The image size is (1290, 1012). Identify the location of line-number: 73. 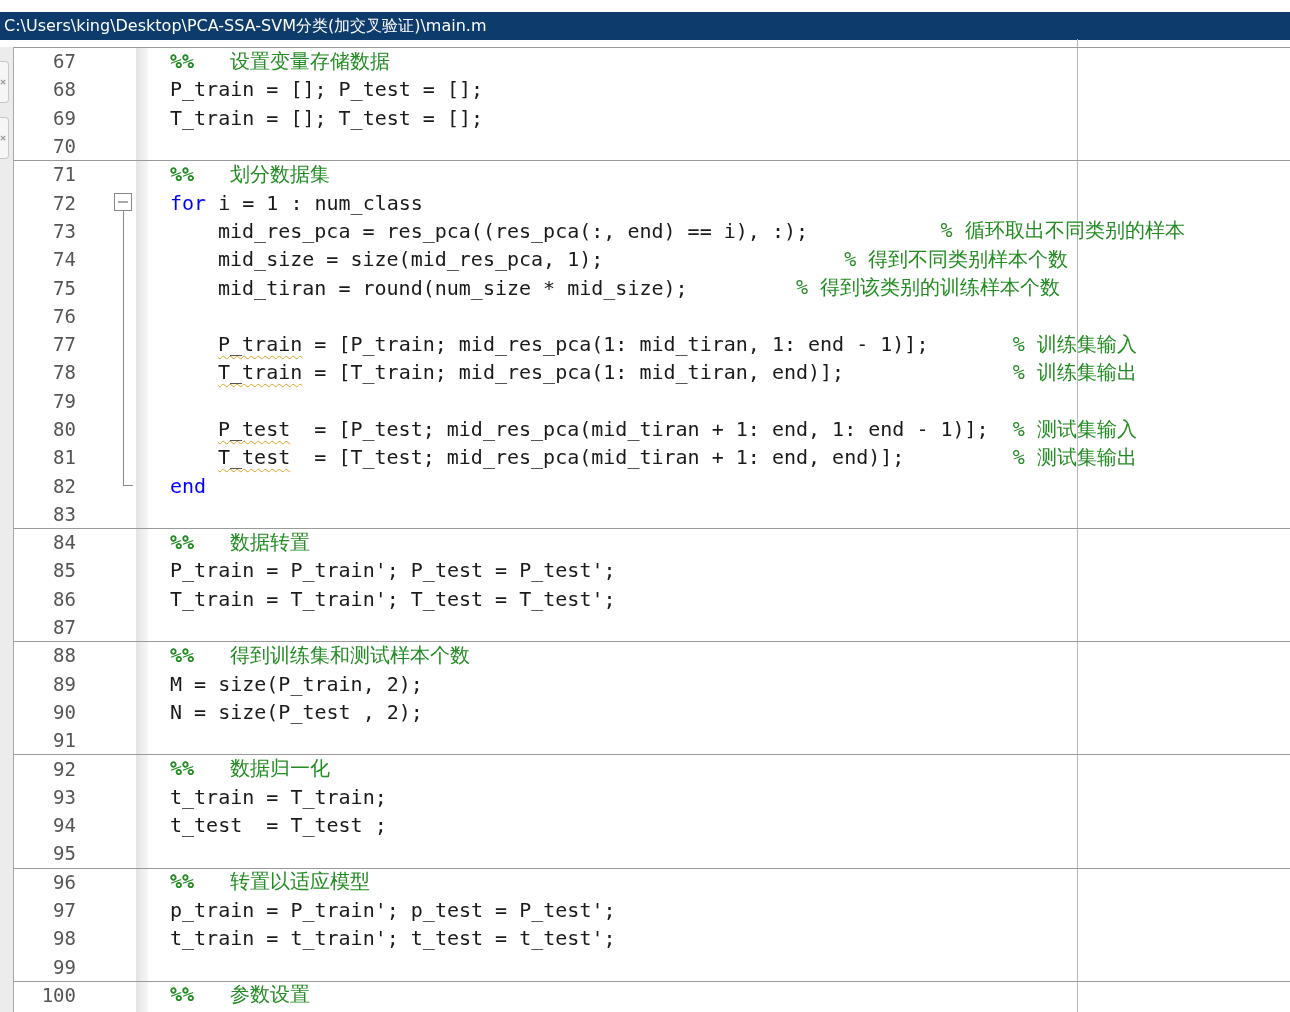
(64, 230).